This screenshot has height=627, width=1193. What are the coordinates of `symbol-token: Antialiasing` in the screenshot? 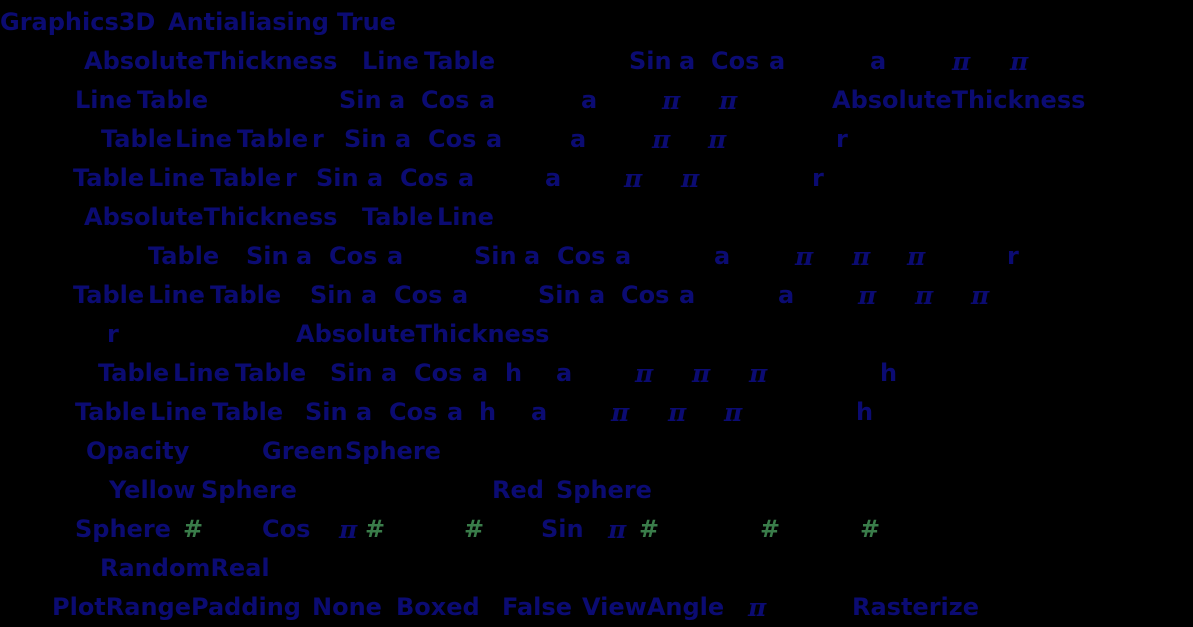 It's located at (248, 22).